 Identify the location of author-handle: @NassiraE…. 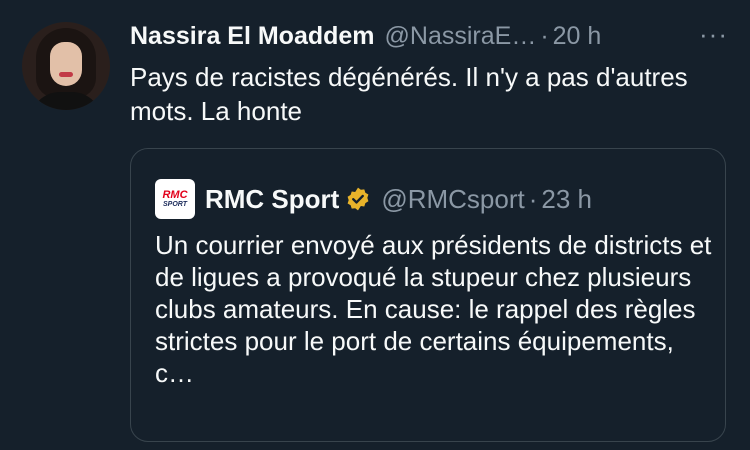
(461, 36).